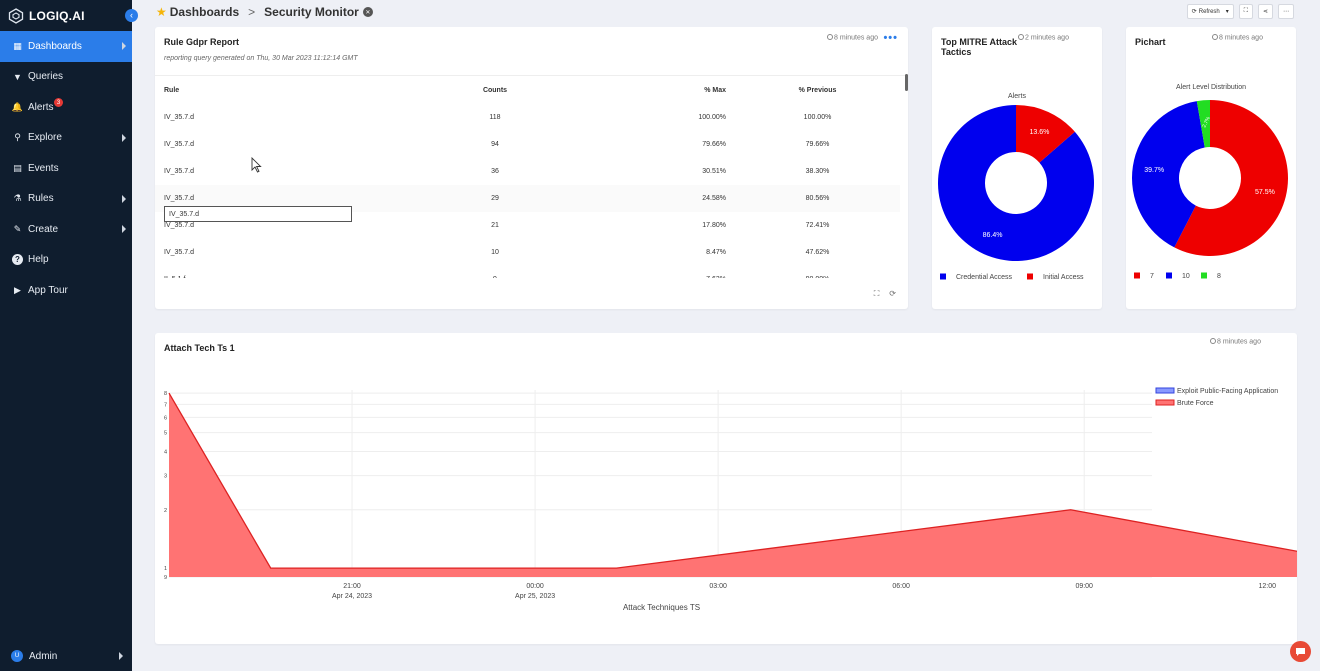  I want to click on alerts-count-badge: 3, so click(58, 102).